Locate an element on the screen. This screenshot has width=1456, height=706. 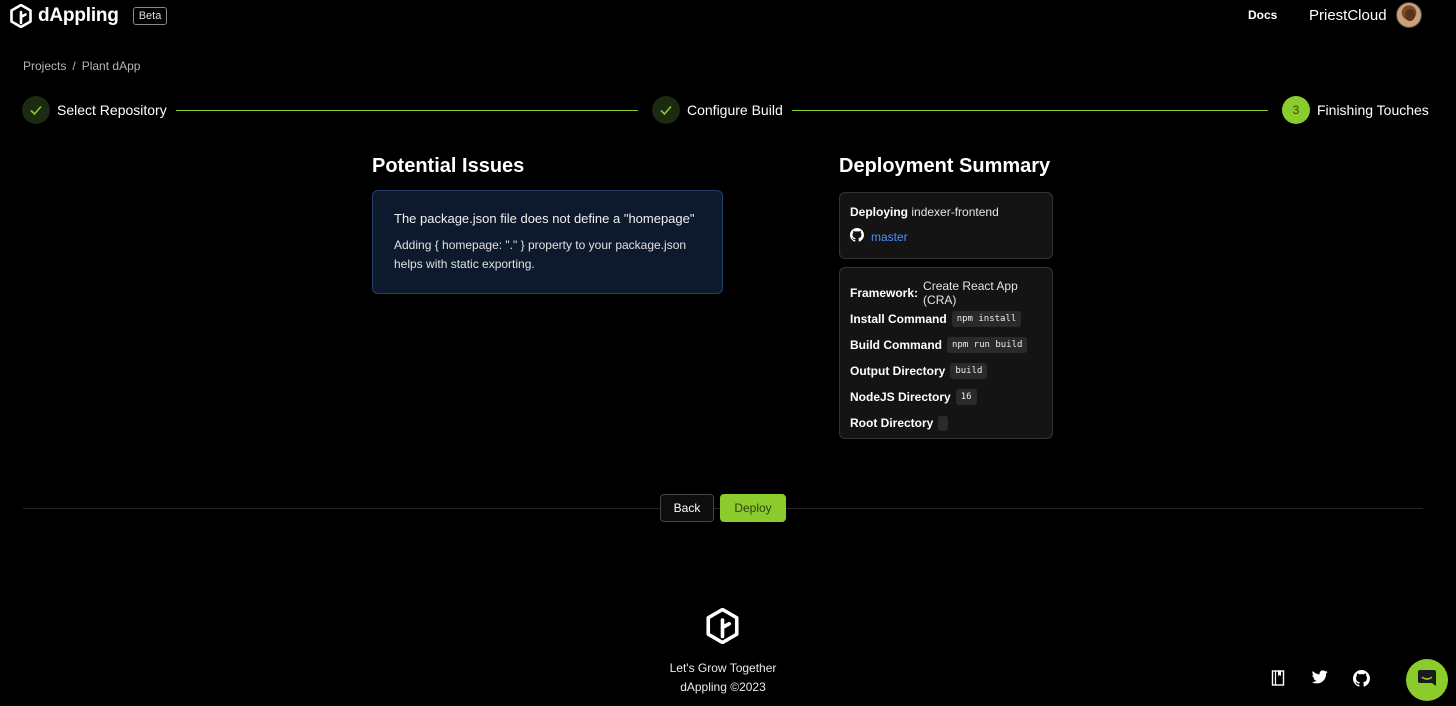
branch-name: master is located at coordinates (889, 237).